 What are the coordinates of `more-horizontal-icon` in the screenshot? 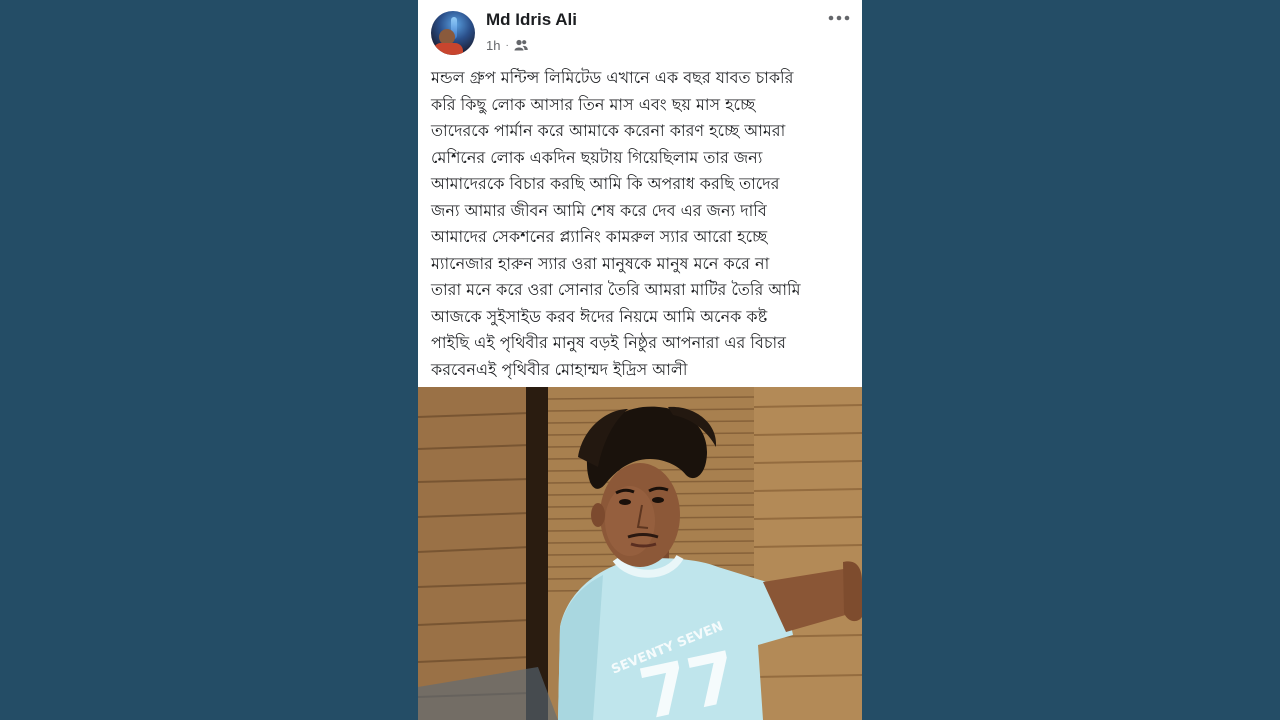 It's located at (839, 18).